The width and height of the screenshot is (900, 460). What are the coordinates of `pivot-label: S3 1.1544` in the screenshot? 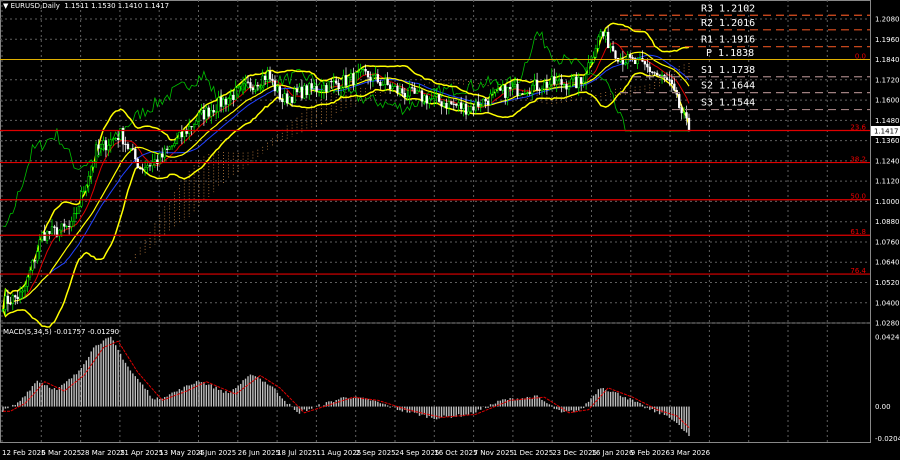 It's located at (728, 103).